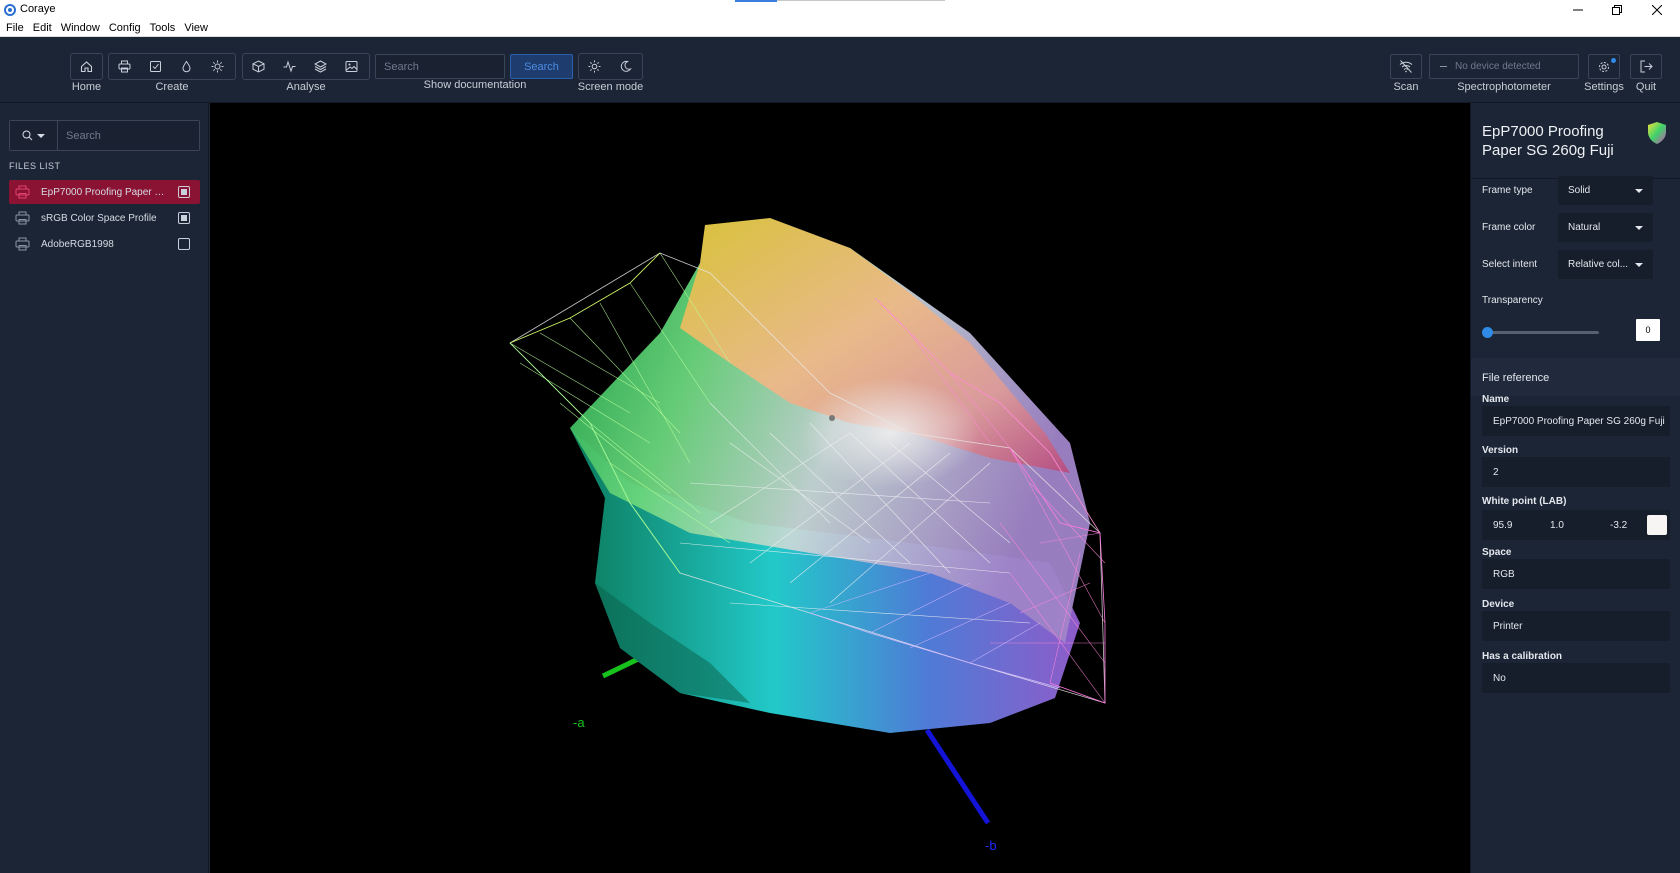 The width and height of the screenshot is (1680, 873). I want to click on home-group, so click(86, 66).